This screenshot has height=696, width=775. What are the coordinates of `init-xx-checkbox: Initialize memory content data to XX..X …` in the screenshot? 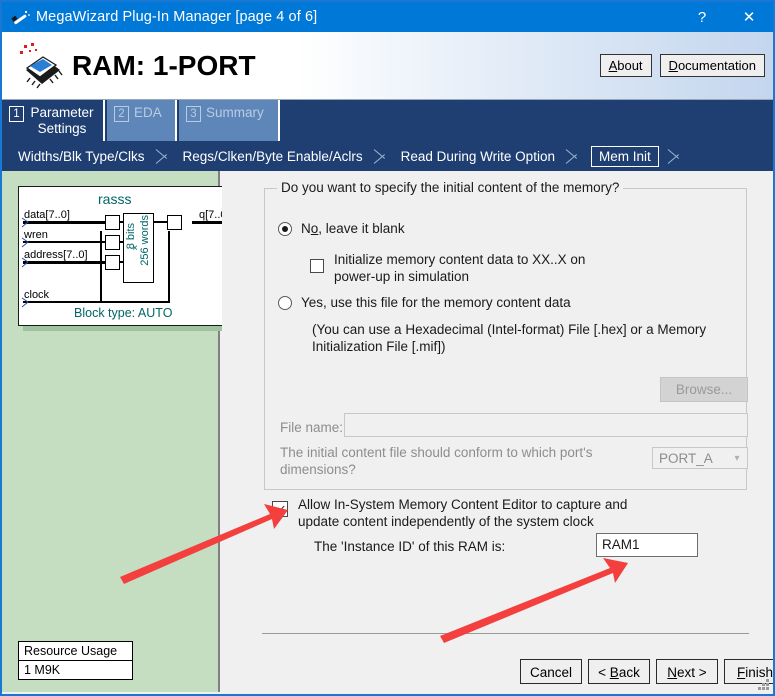 It's located at (447, 268).